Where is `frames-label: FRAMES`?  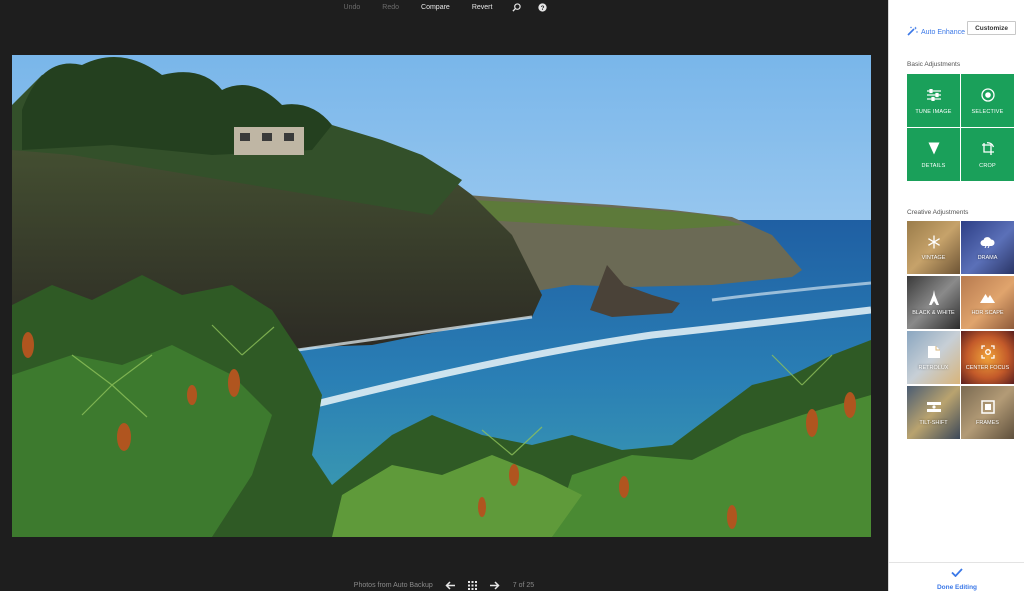 frames-label: FRAMES is located at coordinates (987, 423).